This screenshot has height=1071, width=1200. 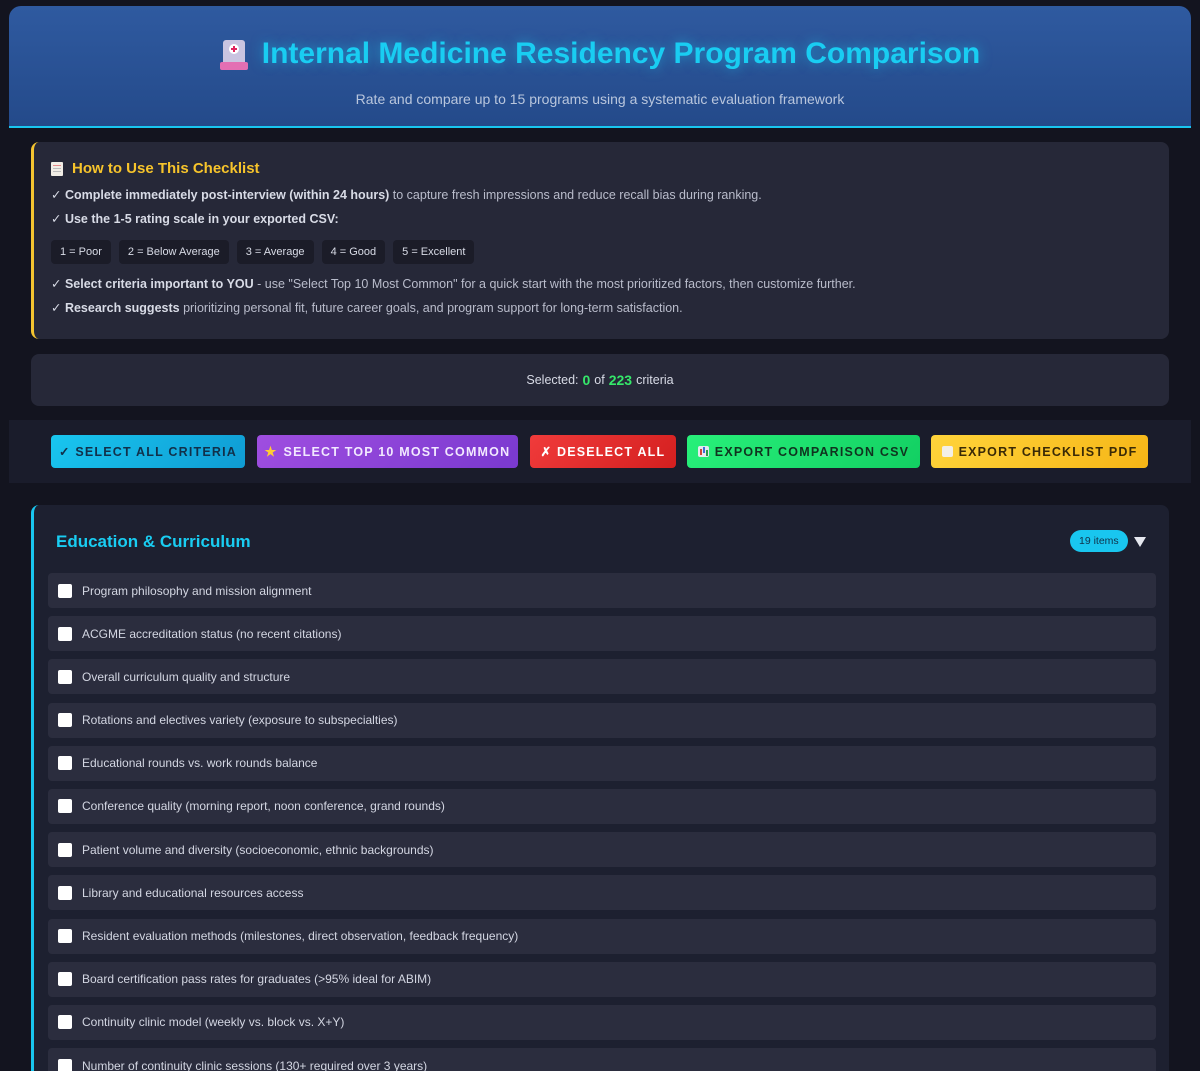 What do you see at coordinates (271, 451) in the screenshot?
I see `star-icon: ★` at bounding box center [271, 451].